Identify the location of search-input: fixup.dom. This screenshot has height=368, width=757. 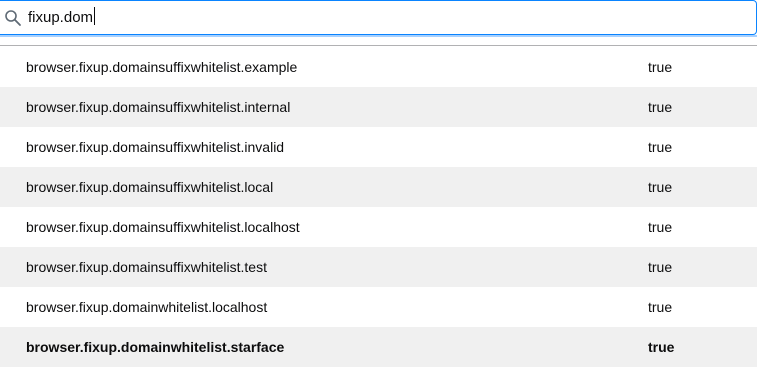
(378, 18).